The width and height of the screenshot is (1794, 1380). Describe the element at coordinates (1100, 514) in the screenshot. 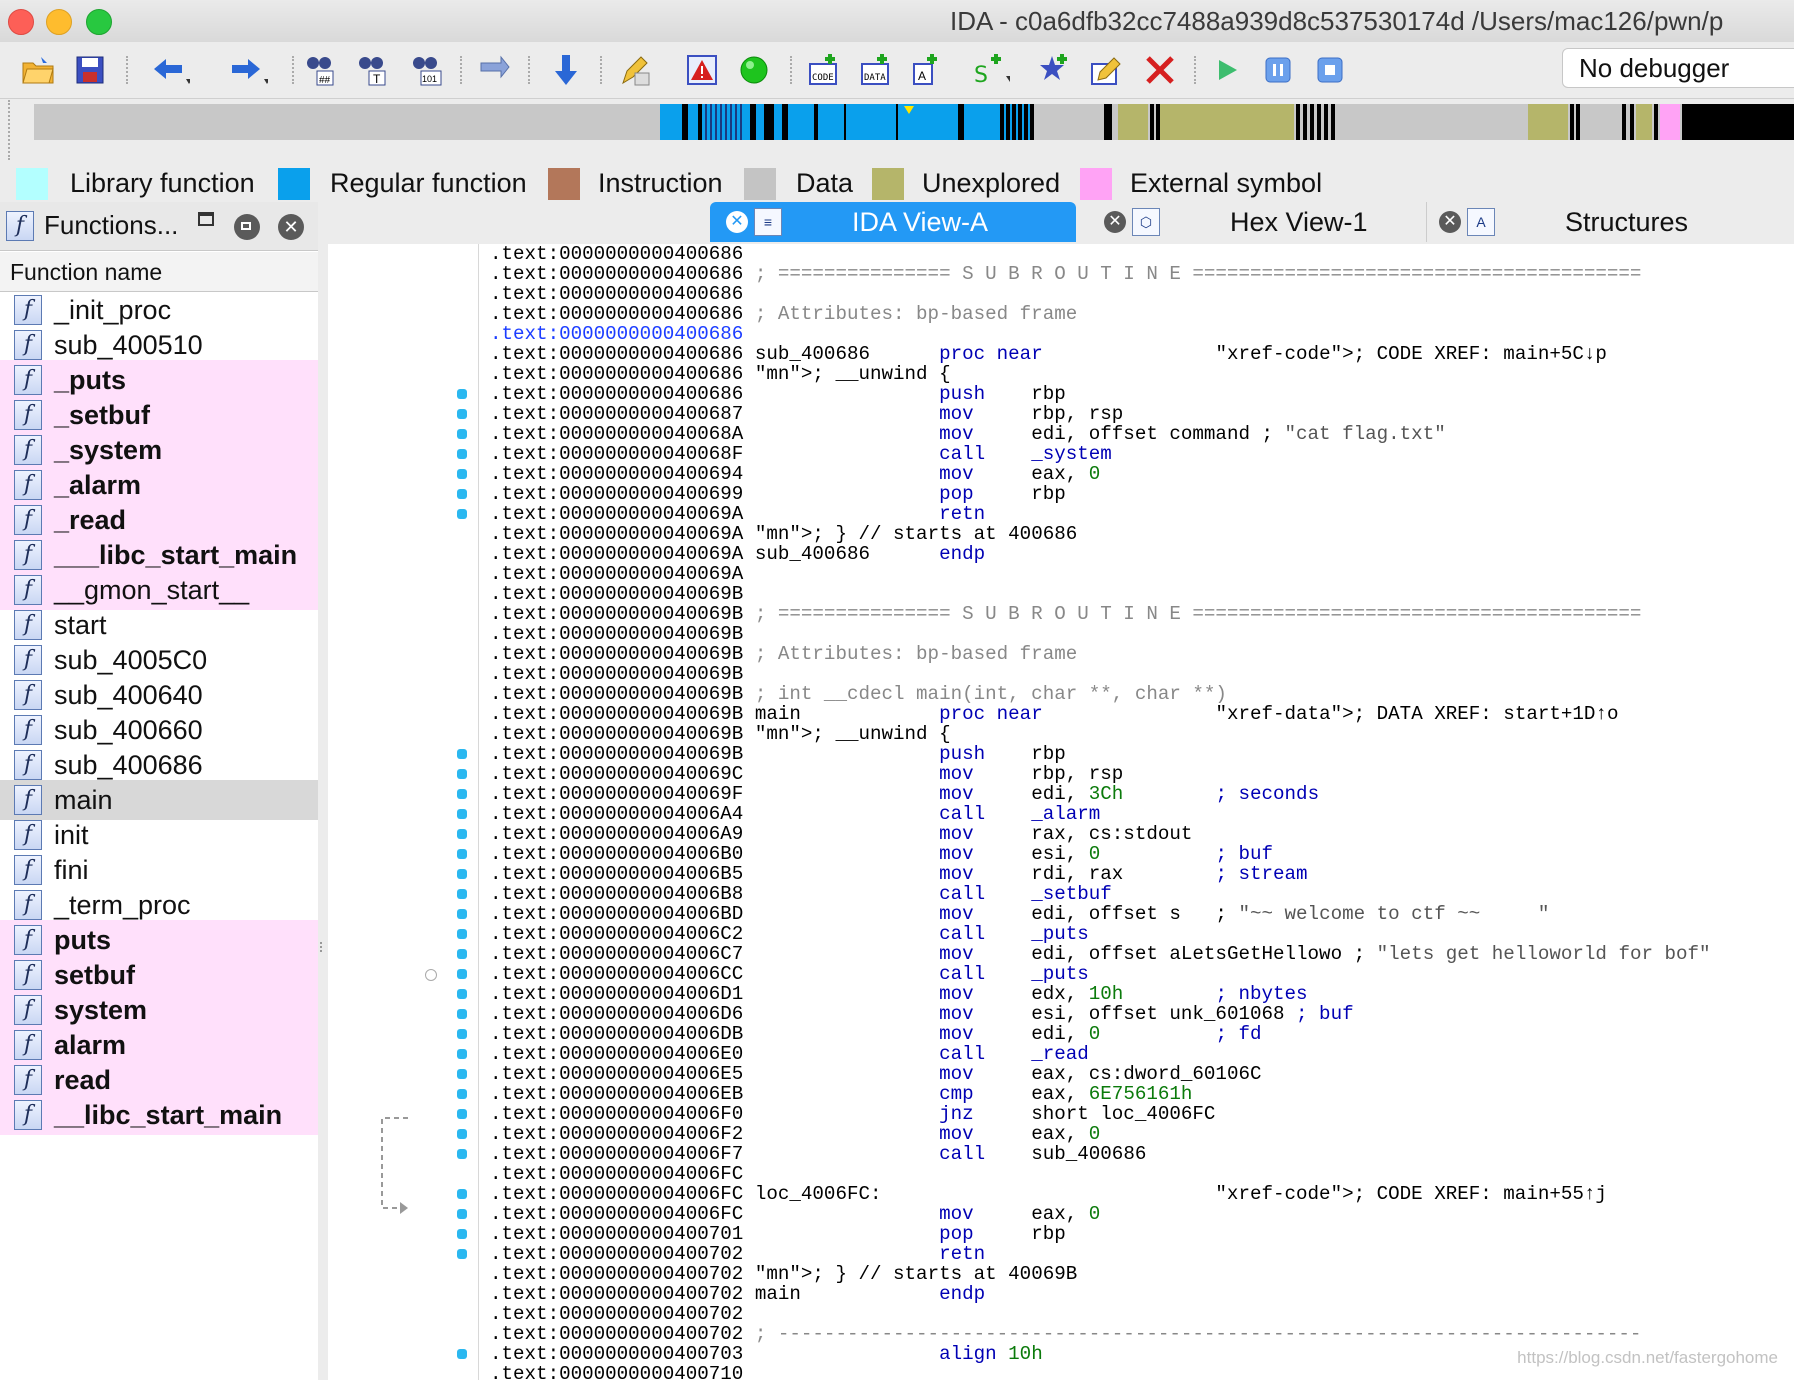

I see `disasm-line: .text:000000000040069A retn` at that location.